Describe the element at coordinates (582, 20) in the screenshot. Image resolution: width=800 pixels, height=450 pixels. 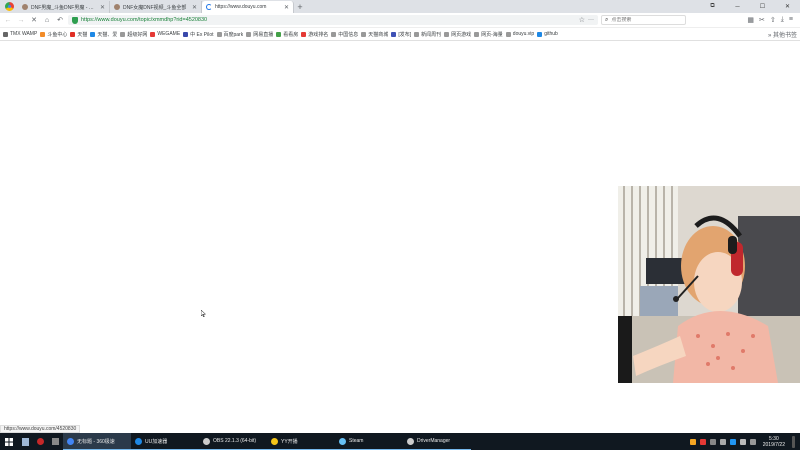
I see `bookmark-star-icon: ☆` at that location.